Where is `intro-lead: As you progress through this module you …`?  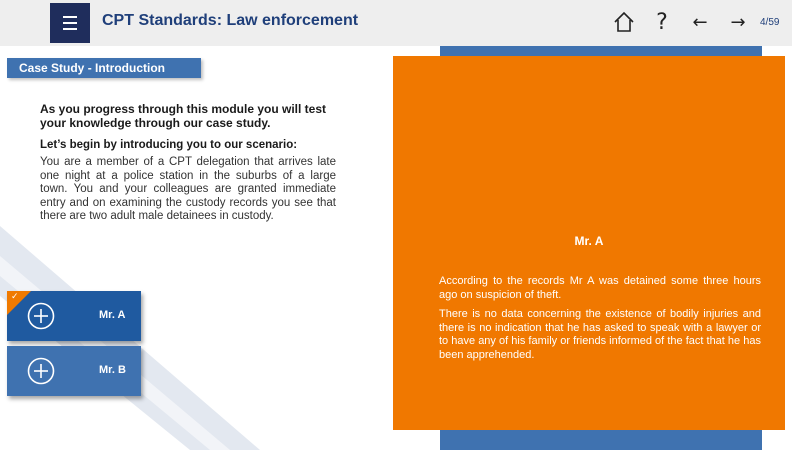
intro-lead: As you progress through this module you … is located at coordinates (183, 116).